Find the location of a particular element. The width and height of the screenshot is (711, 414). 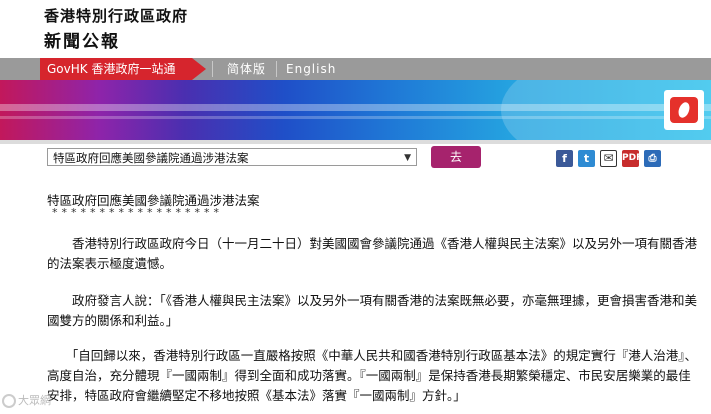

press-release-select: 特區政府回應美國參議院通過涉港法案 ▼ is located at coordinates (232, 157).